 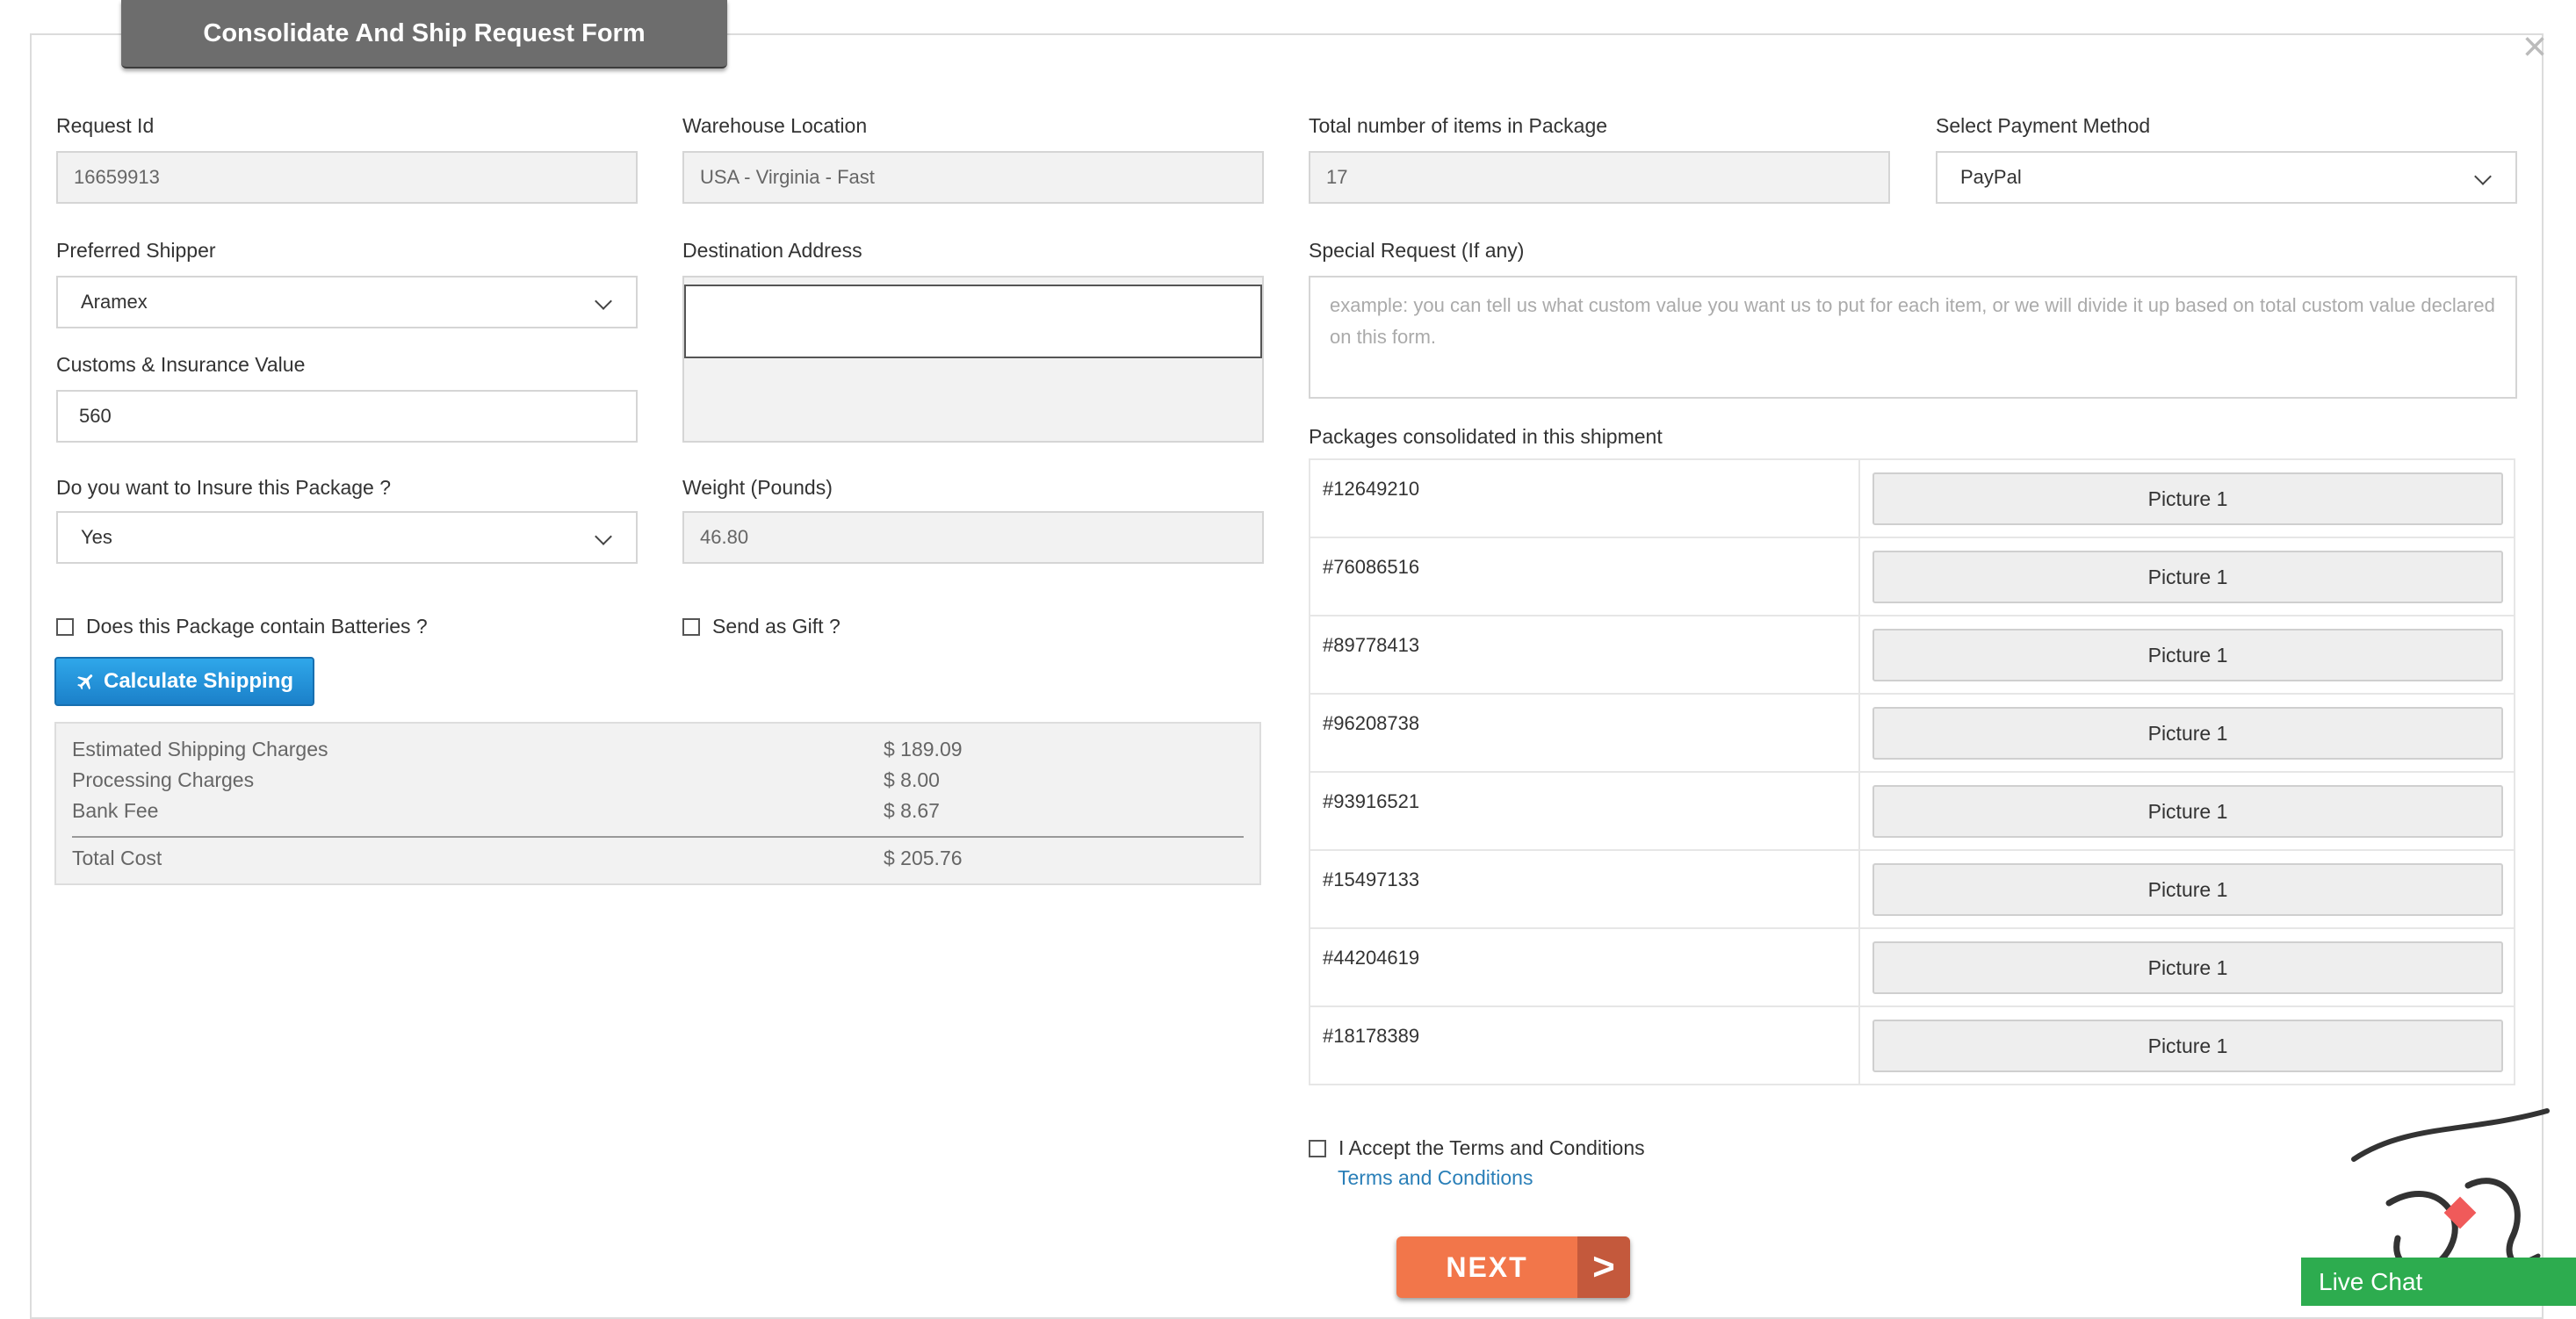 I want to click on table-row: #96208738 Picture 1, so click(x=1912, y=734).